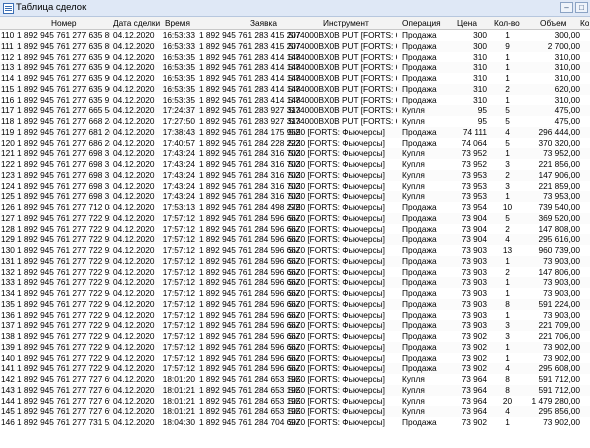 The height and width of the screenshot is (448, 590). What do you see at coordinates (507, 336) in the screenshot?
I see `cell-quantity: 3` at bounding box center [507, 336].